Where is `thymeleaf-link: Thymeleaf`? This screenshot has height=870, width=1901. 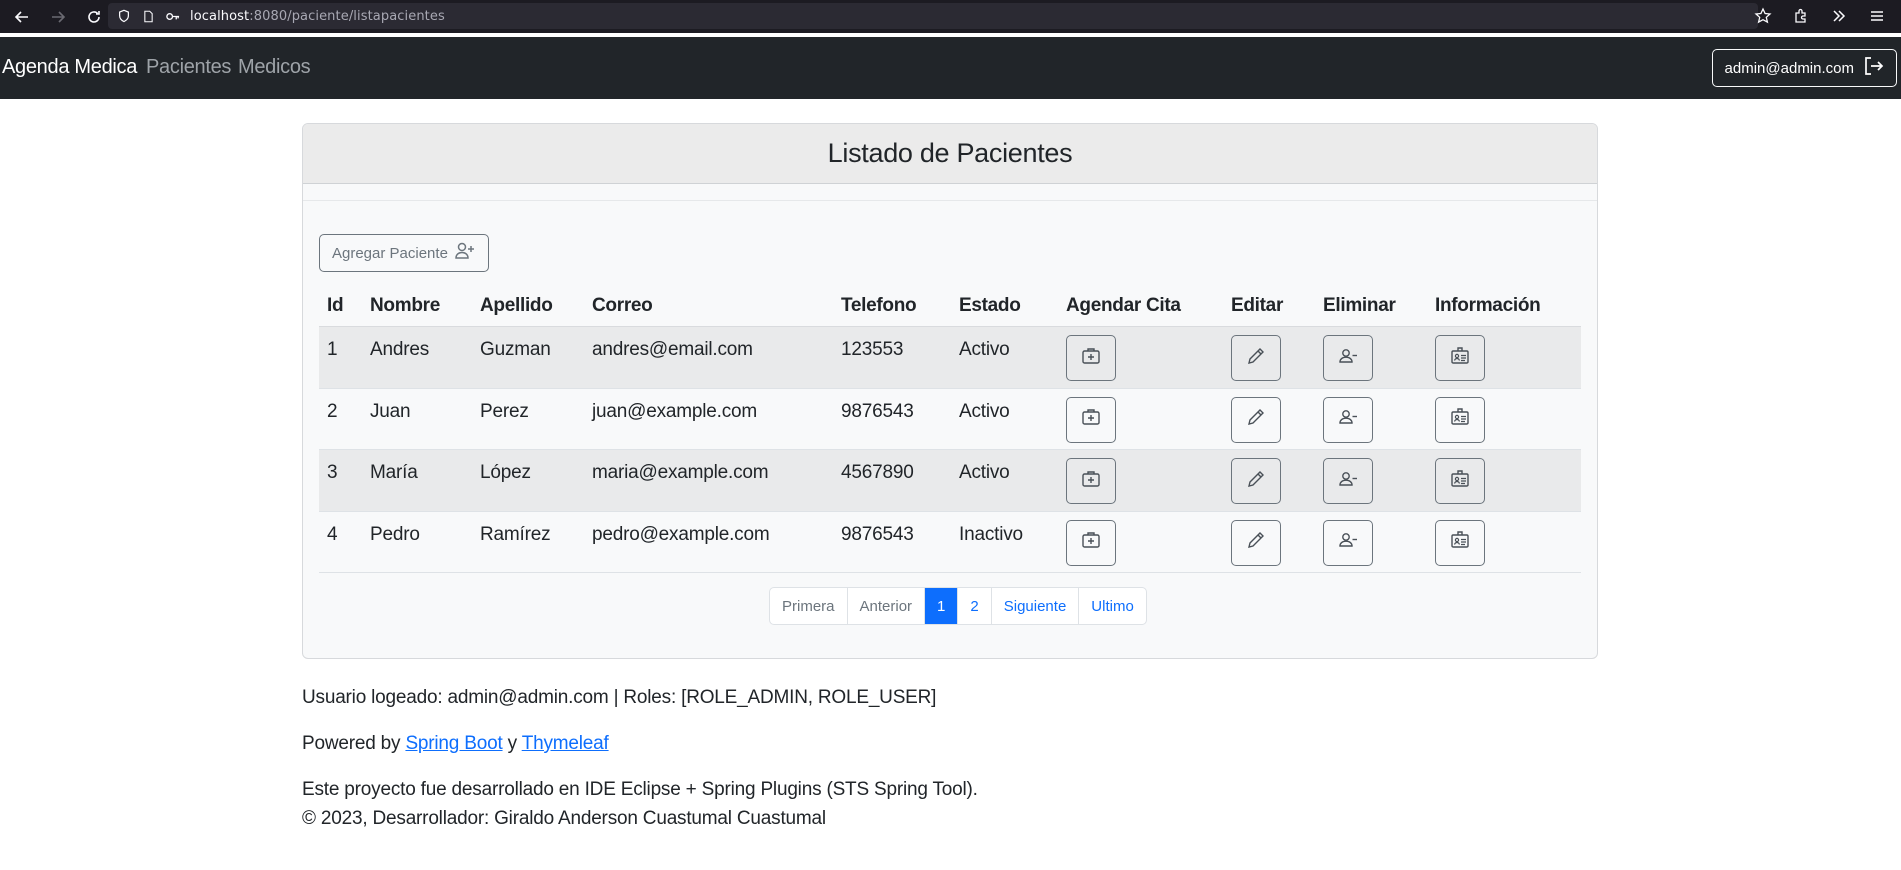
thymeleaf-link: Thymeleaf is located at coordinates (565, 743).